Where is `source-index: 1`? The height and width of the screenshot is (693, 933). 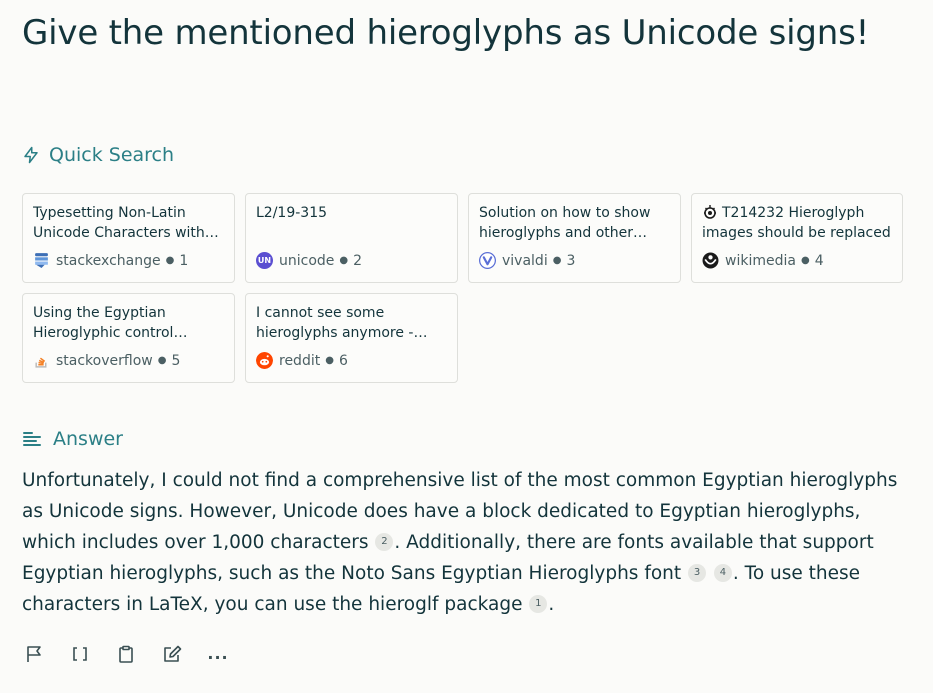 source-index: 1 is located at coordinates (184, 260).